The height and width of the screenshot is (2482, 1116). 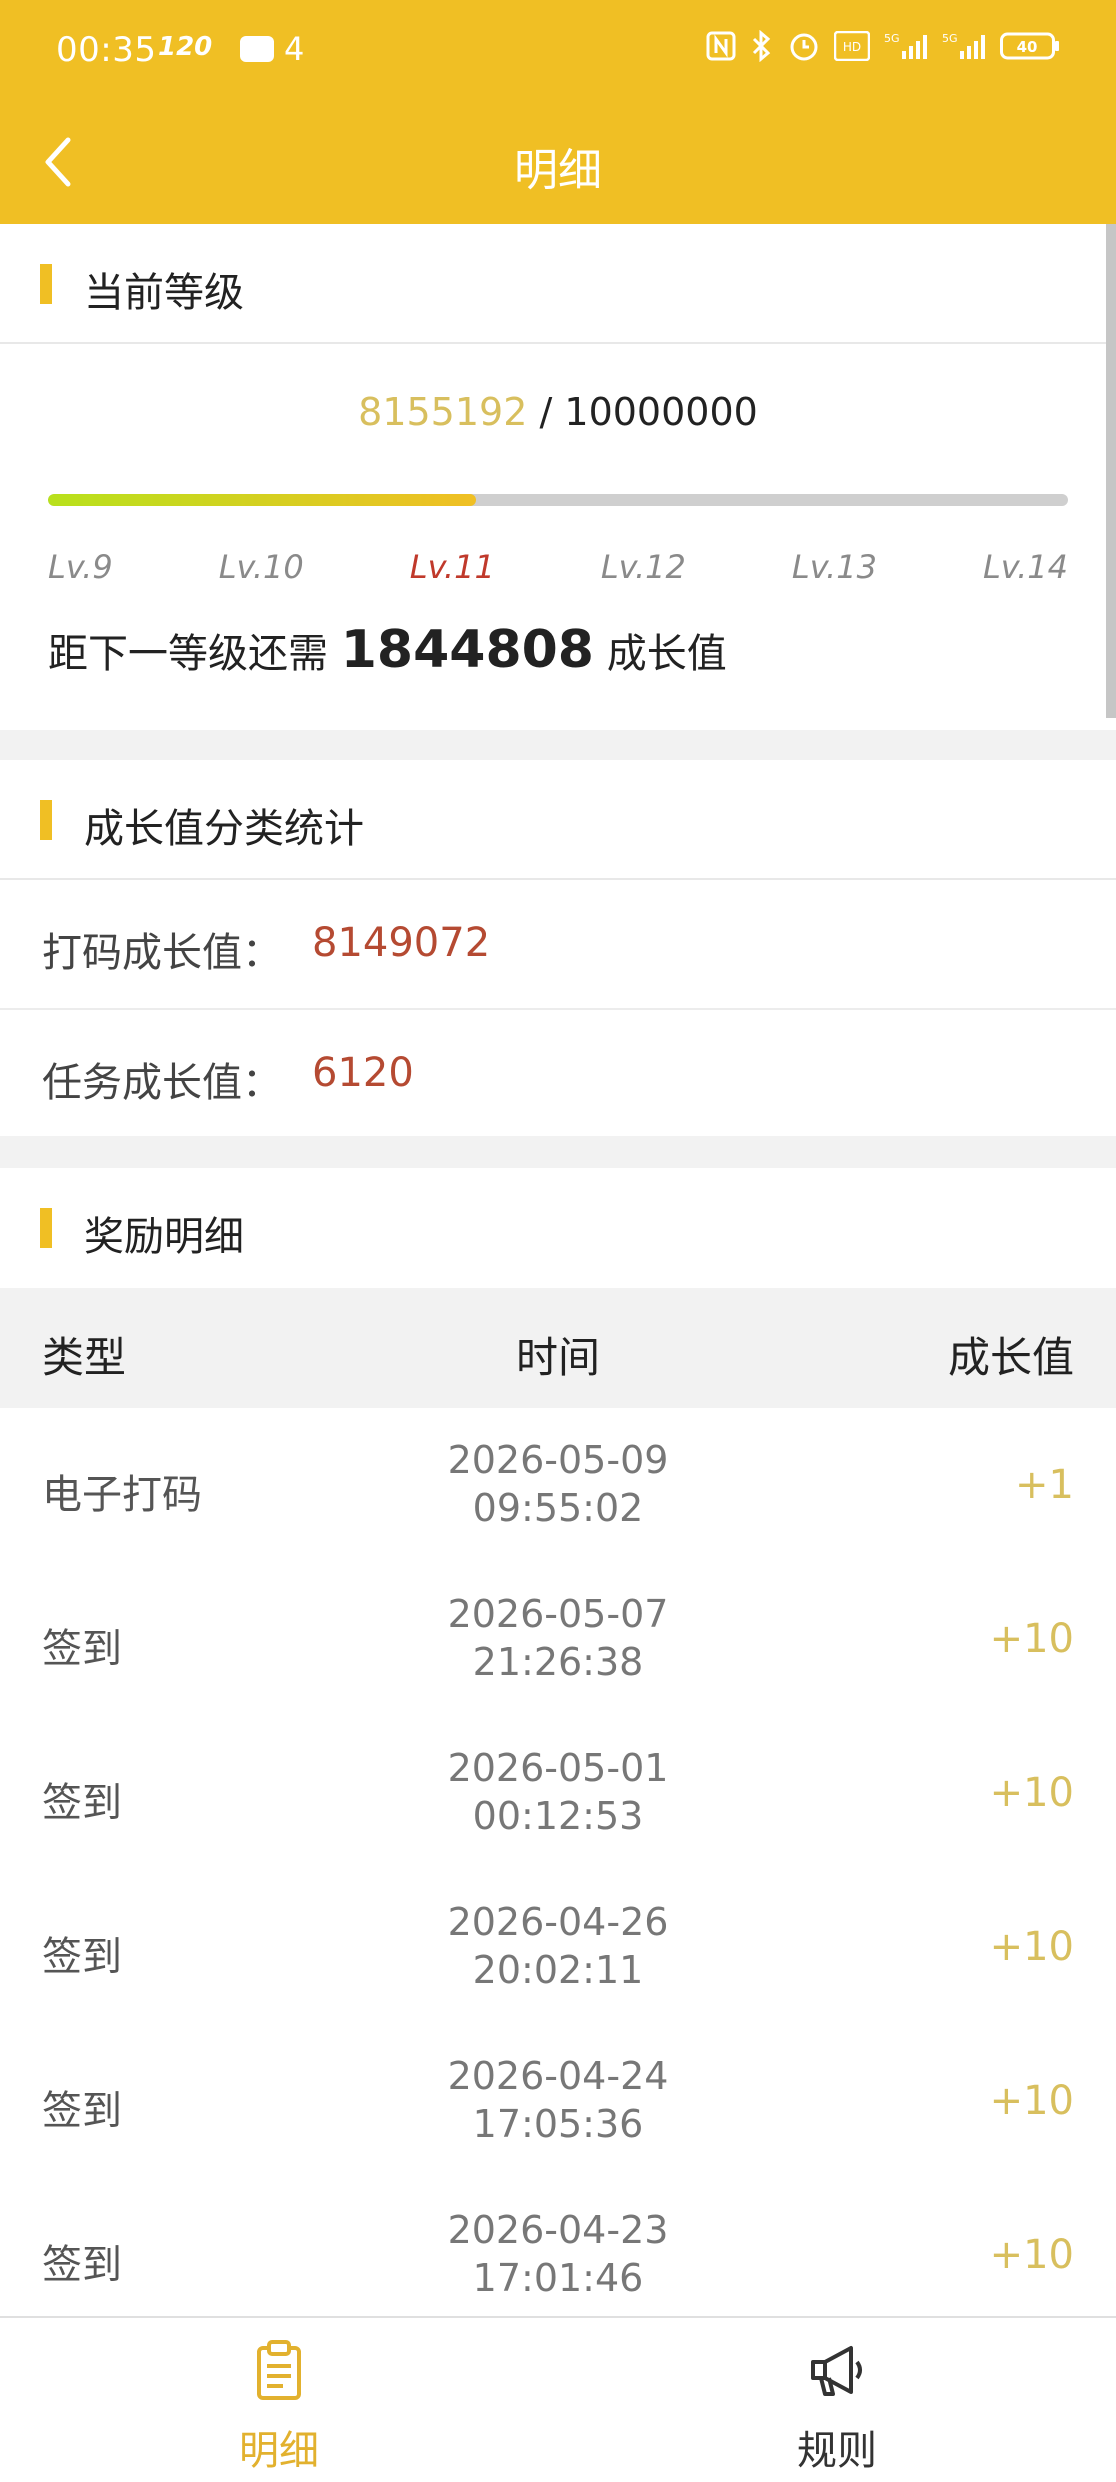 I want to click on hd-icon: HD, so click(x=852, y=46).